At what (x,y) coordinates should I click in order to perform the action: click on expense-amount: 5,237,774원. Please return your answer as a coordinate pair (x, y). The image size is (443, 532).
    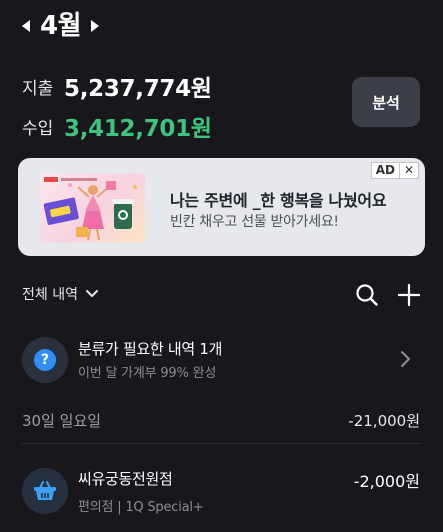
    Looking at the image, I should click on (138, 89).